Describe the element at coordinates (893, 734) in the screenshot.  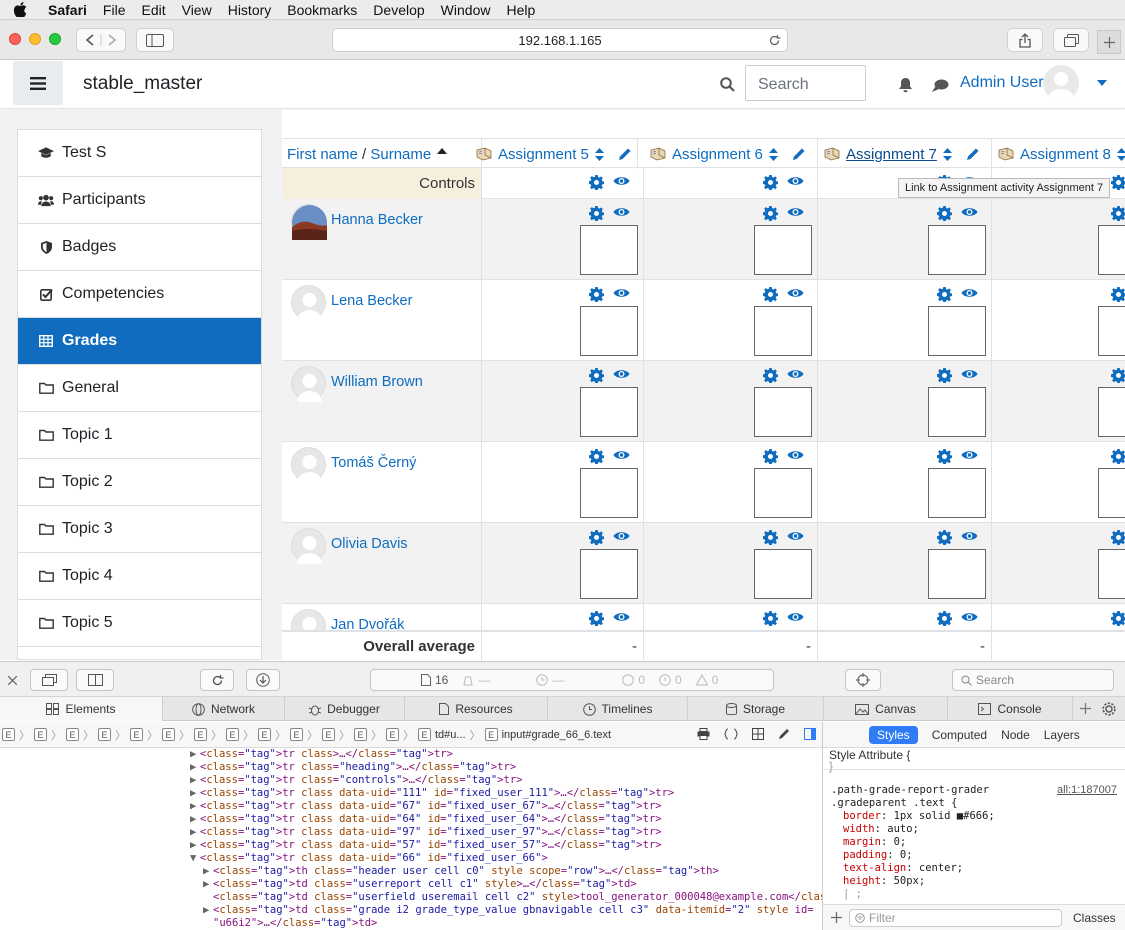
I see `tab-styles: Styles` at that location.